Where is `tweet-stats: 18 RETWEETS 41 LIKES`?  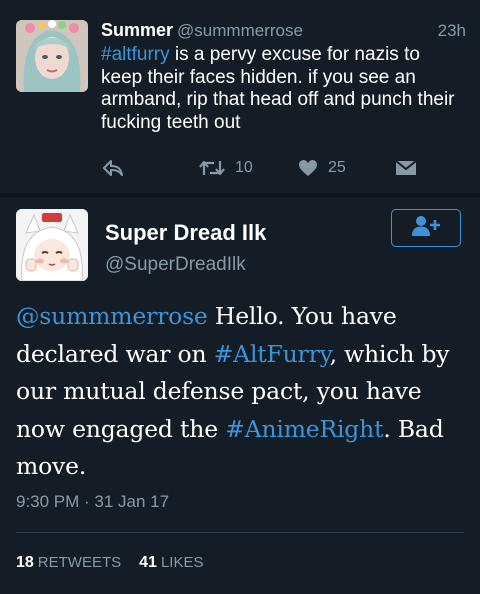 tweet-stats: 18 RETWEETS 41 LIKES is located at coordinates (109, 563).